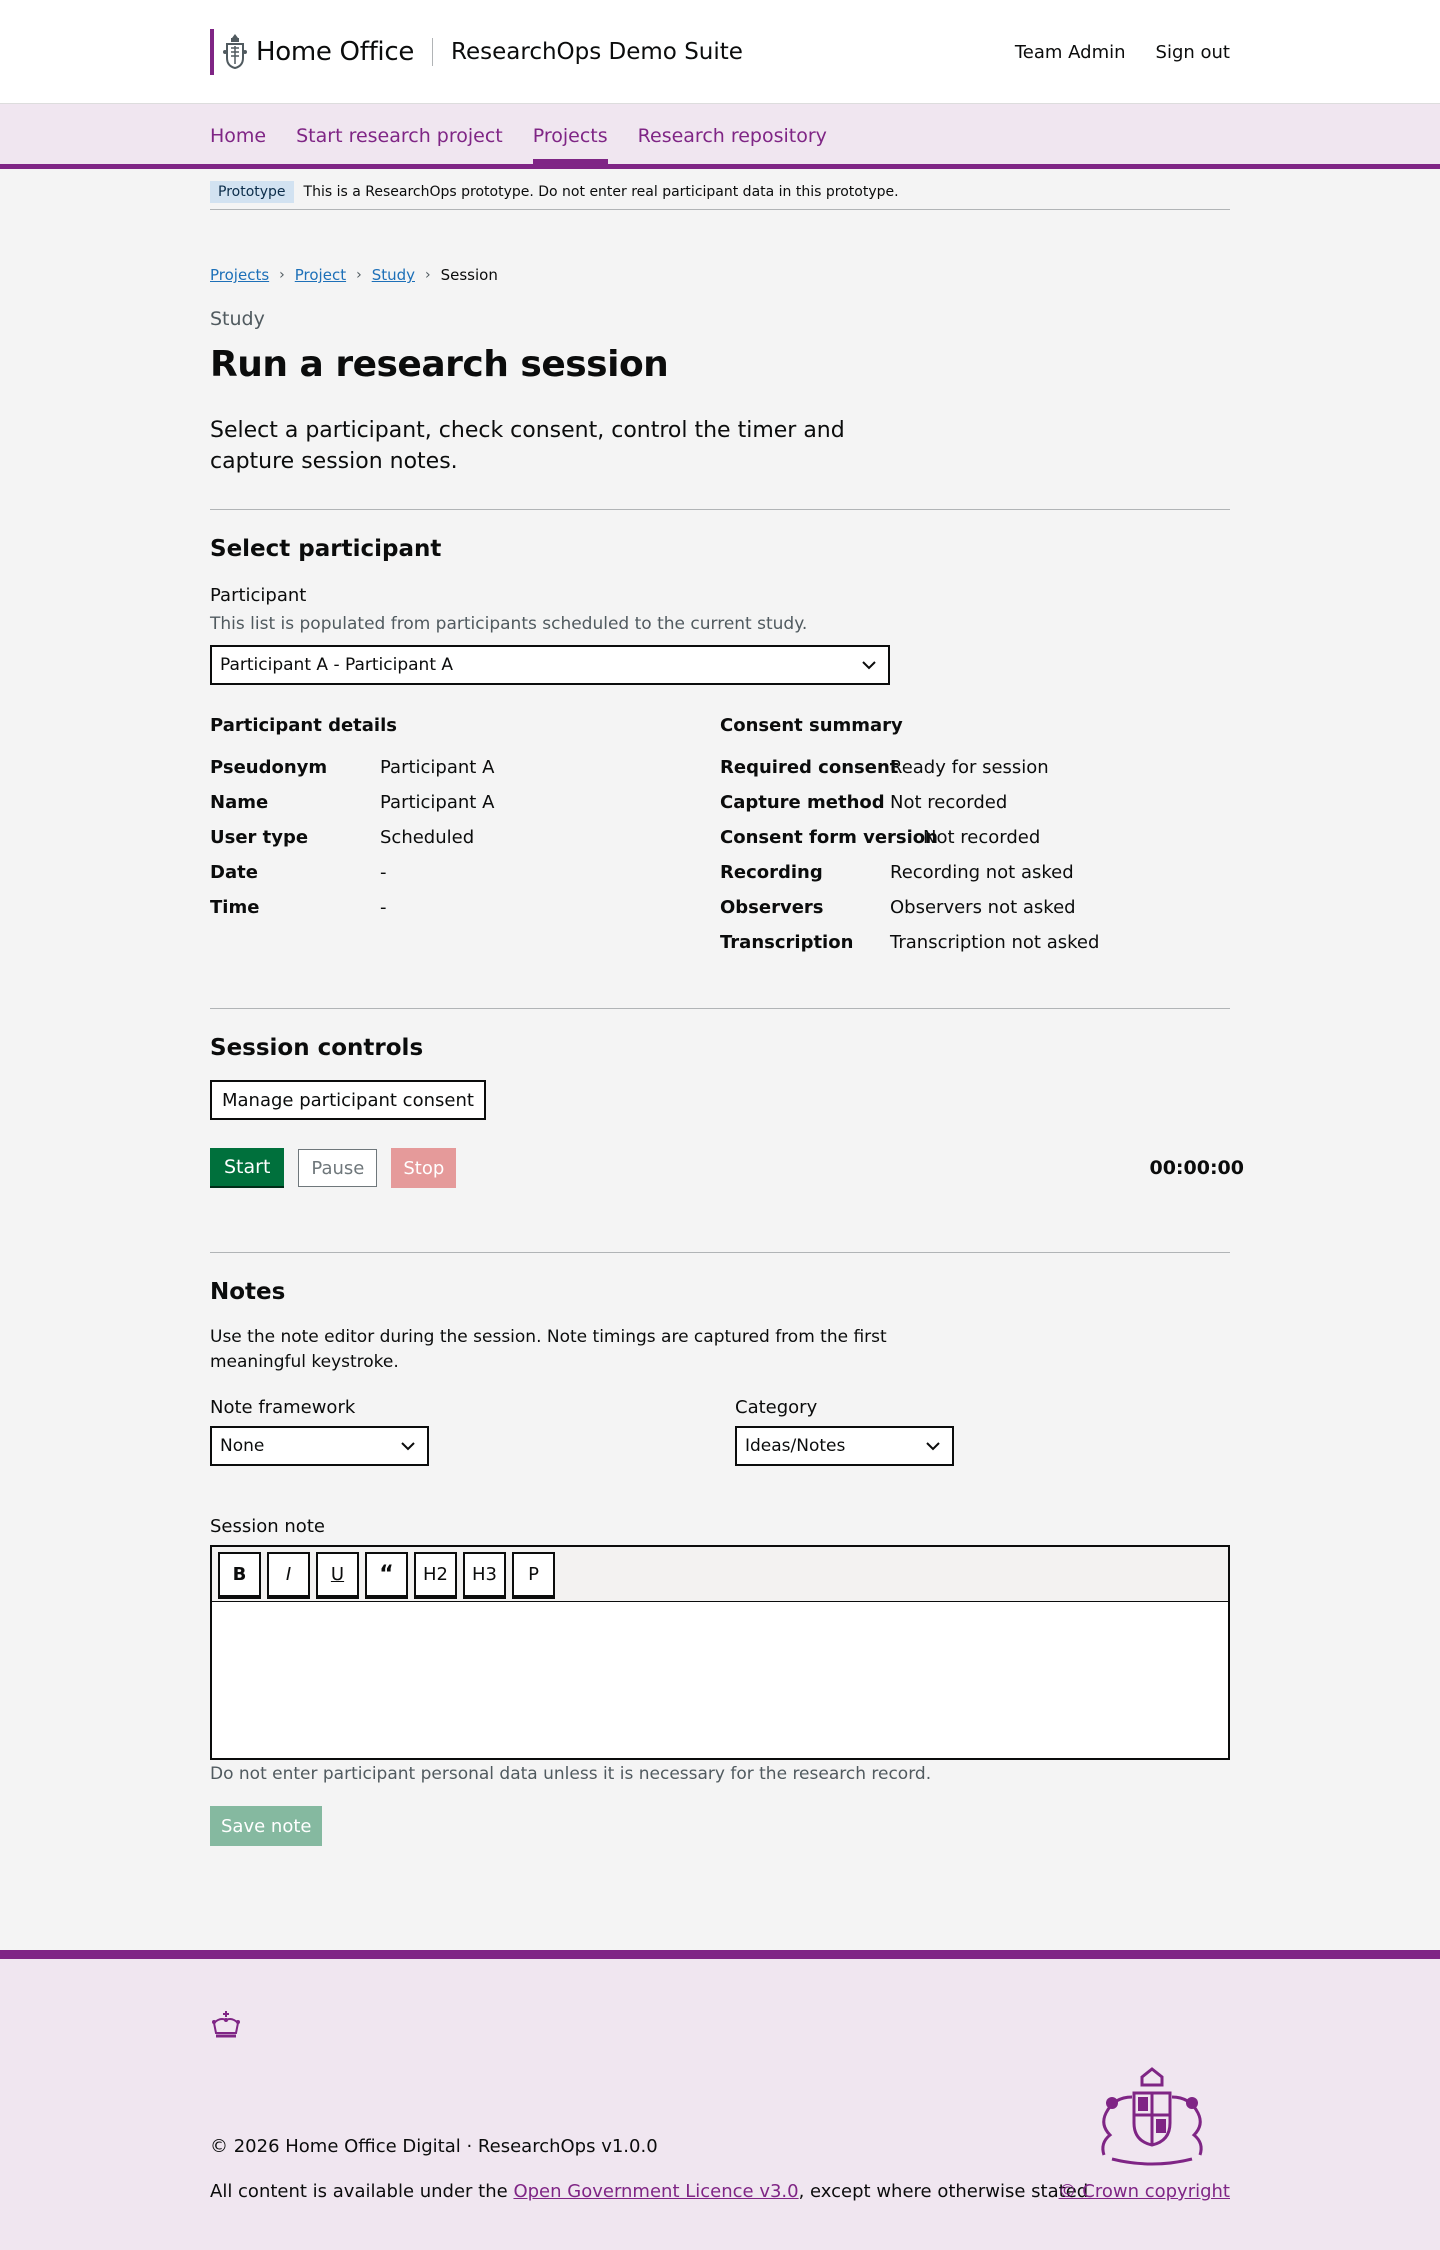 The height and width of the screenshot is (2250, 1440). Describe the element at coordinates (427, 837) in the screenshot. I see `detail-value: Scheduled` at that location.